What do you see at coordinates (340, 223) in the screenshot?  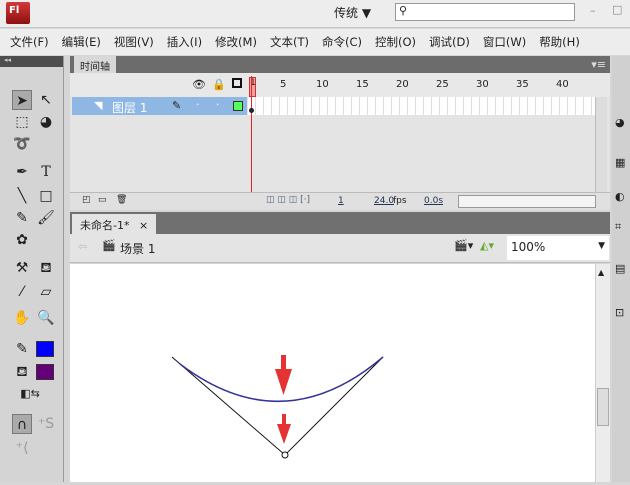 I see `document-tabs: 未命名-1* ×` at bounding box center [340, 223].